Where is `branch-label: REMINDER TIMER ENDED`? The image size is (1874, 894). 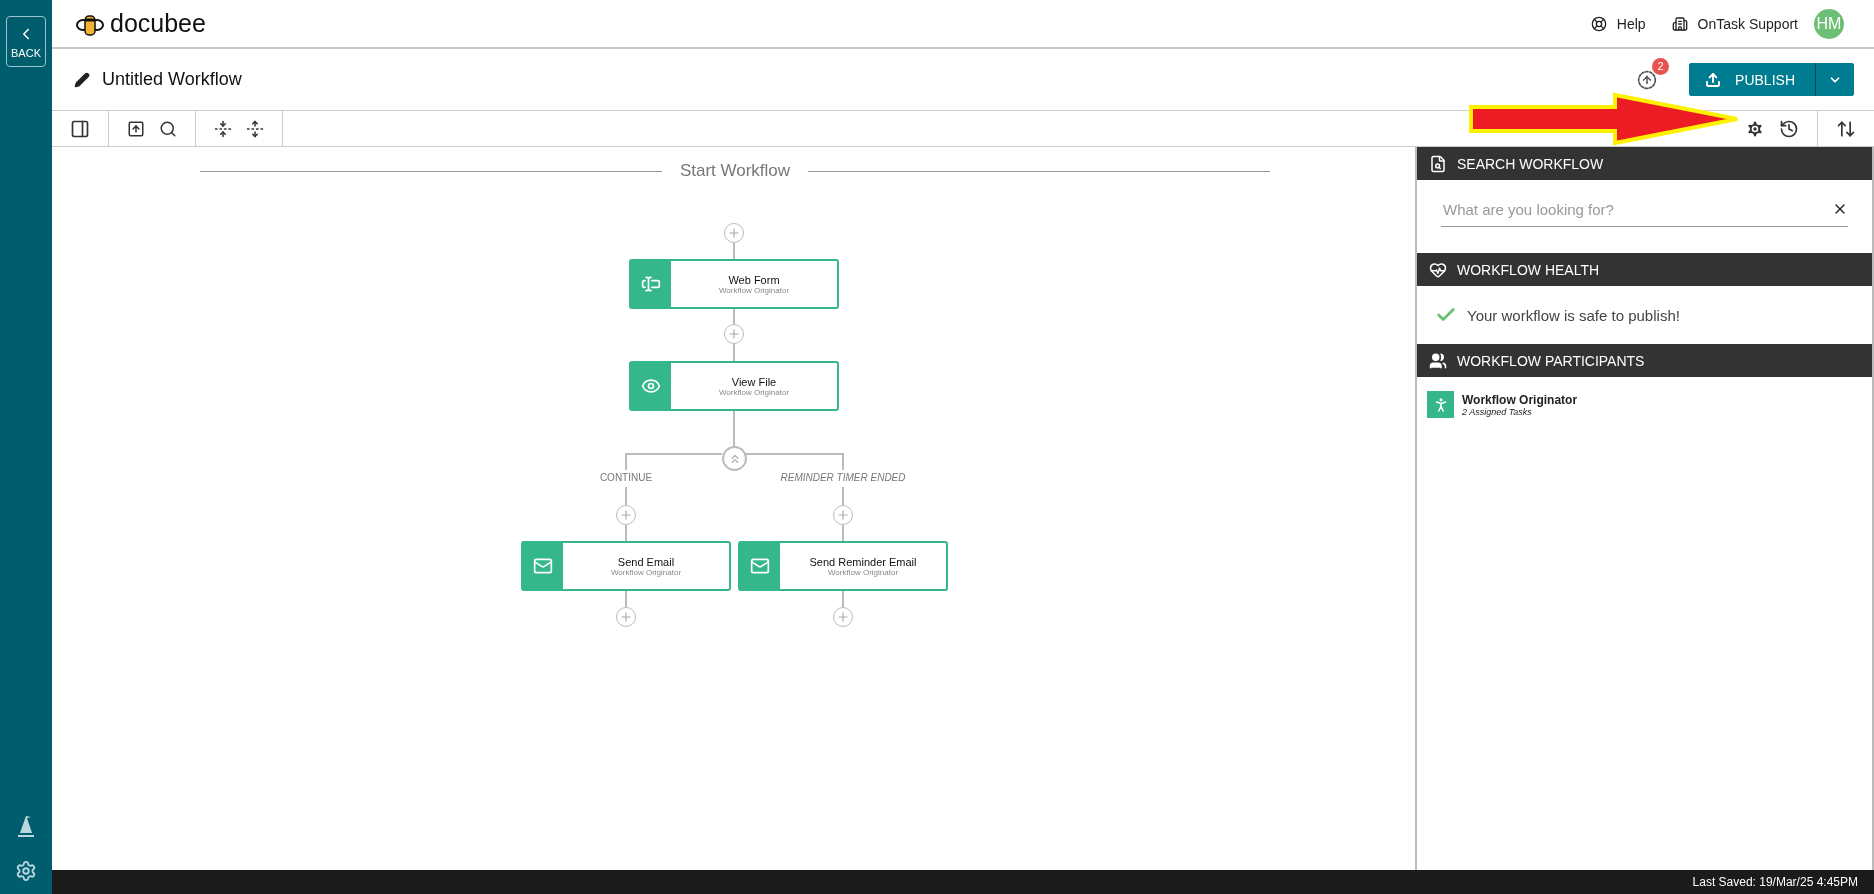 branch-label: REMINDER TIMER ENDED is located at coordinates (843, 477).